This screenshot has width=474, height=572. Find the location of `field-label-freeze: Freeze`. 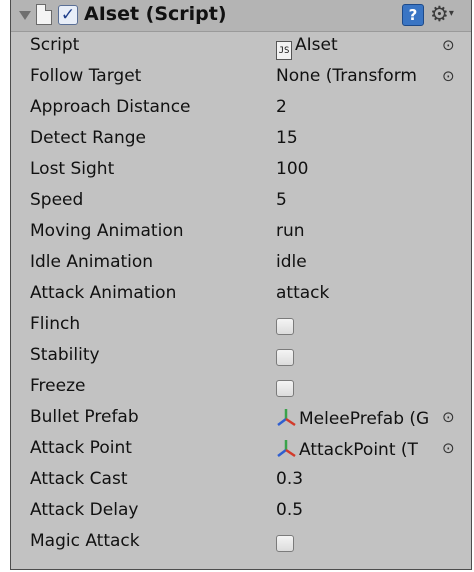

field-label-freeze: Freeze is located at coordinates (58, 386).